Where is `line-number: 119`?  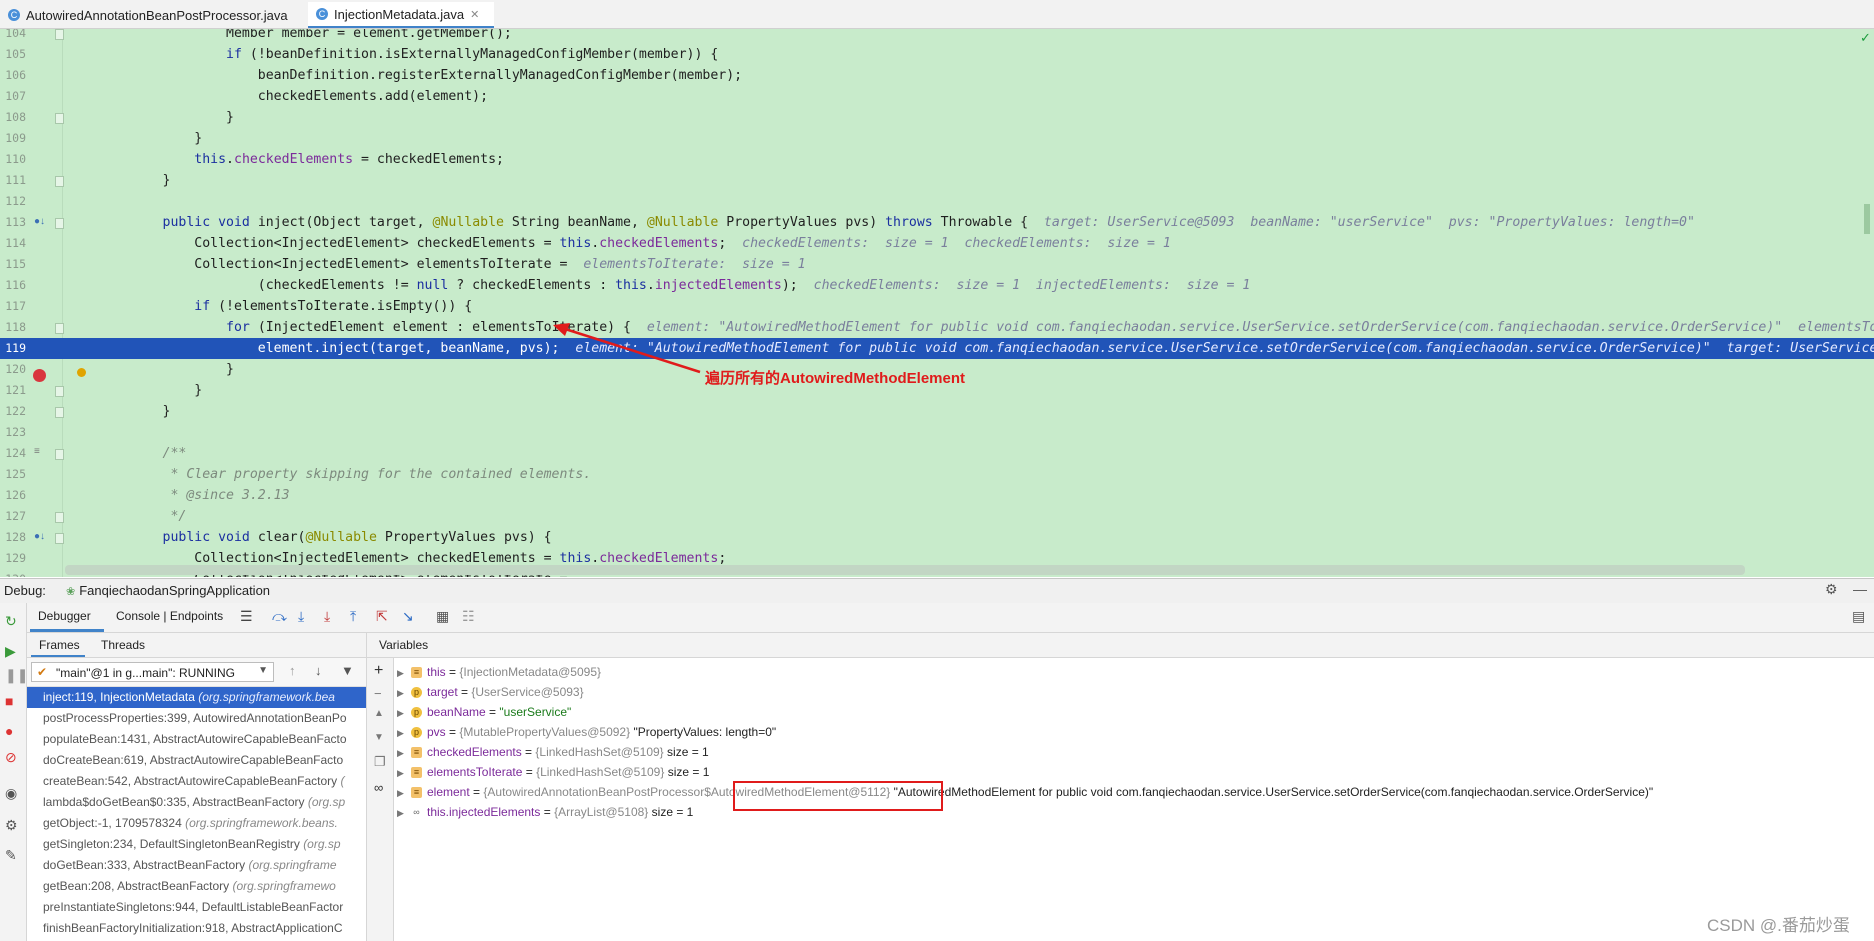
line-number: 119 is located at coordinates (13, 348).